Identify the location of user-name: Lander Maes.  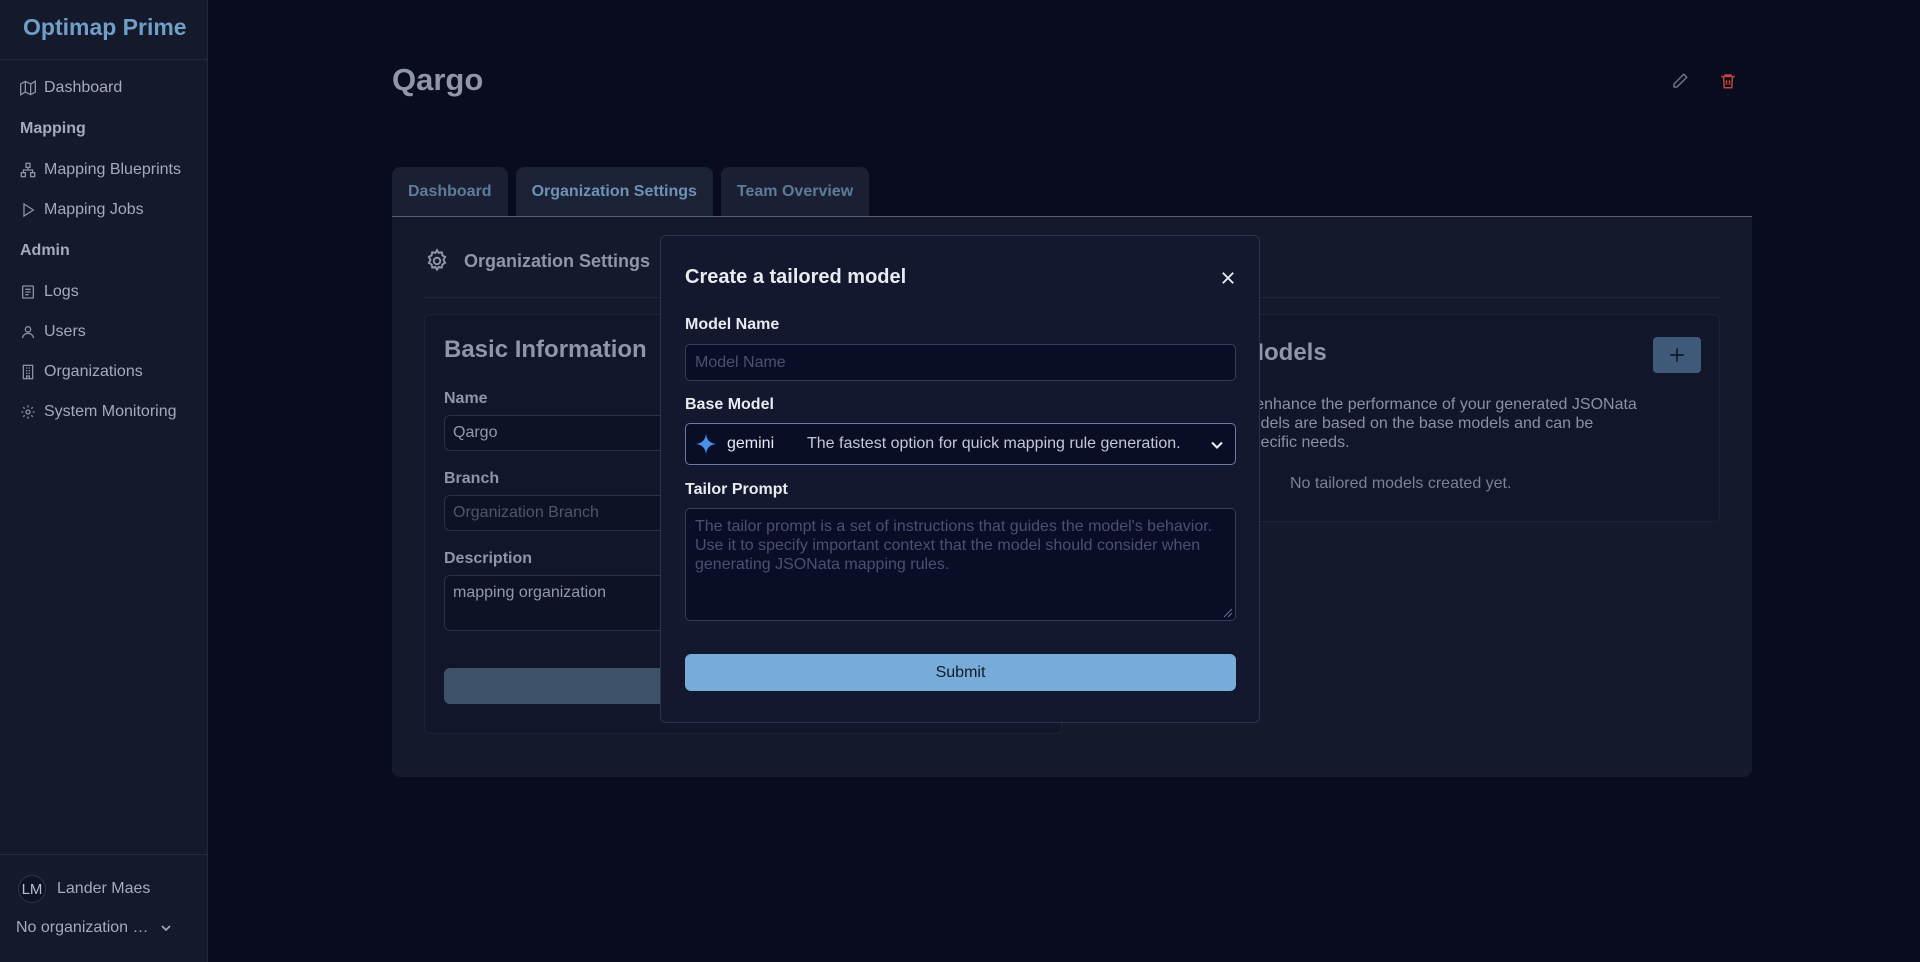
(104, 888).